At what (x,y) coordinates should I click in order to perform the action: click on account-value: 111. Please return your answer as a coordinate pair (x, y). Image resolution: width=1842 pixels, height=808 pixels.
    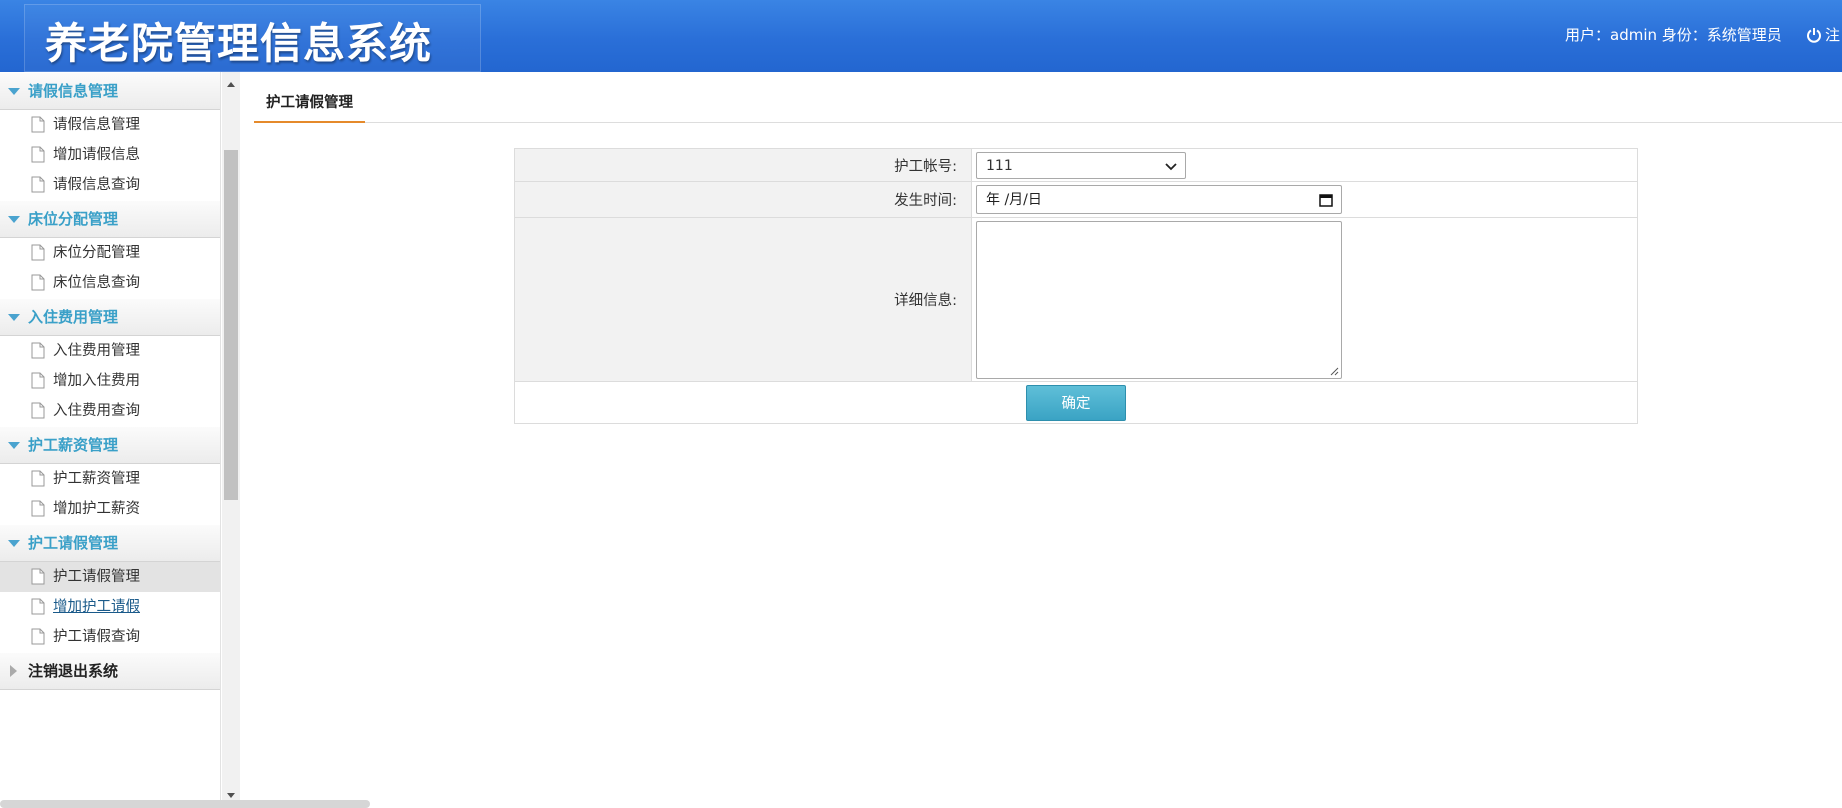
    Looking at the image, I should click on (999, 165).